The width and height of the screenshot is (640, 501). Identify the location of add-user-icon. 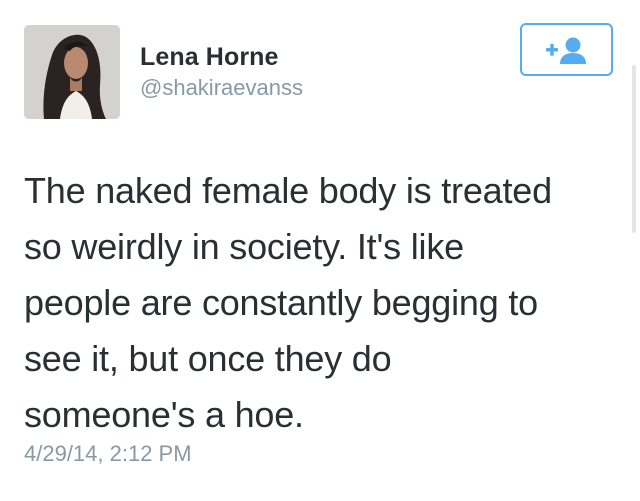
(566, 50).